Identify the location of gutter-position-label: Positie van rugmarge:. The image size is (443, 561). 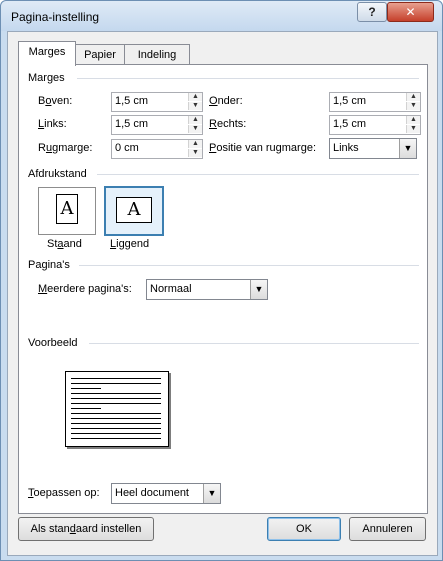
(263, 148).